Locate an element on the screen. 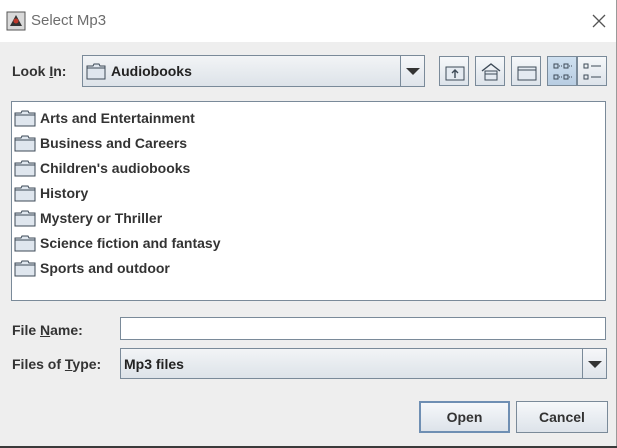 The height and width of the screenshot is (448, 617). details-view-icon is located at coordinates (592, 71).